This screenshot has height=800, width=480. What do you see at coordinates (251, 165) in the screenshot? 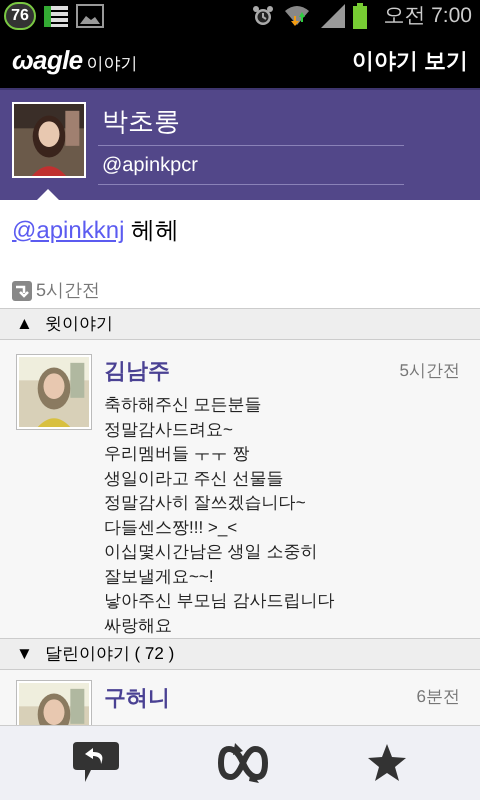
I see `profile-handle: @apinkpcr` at bounding box center [251, 165].